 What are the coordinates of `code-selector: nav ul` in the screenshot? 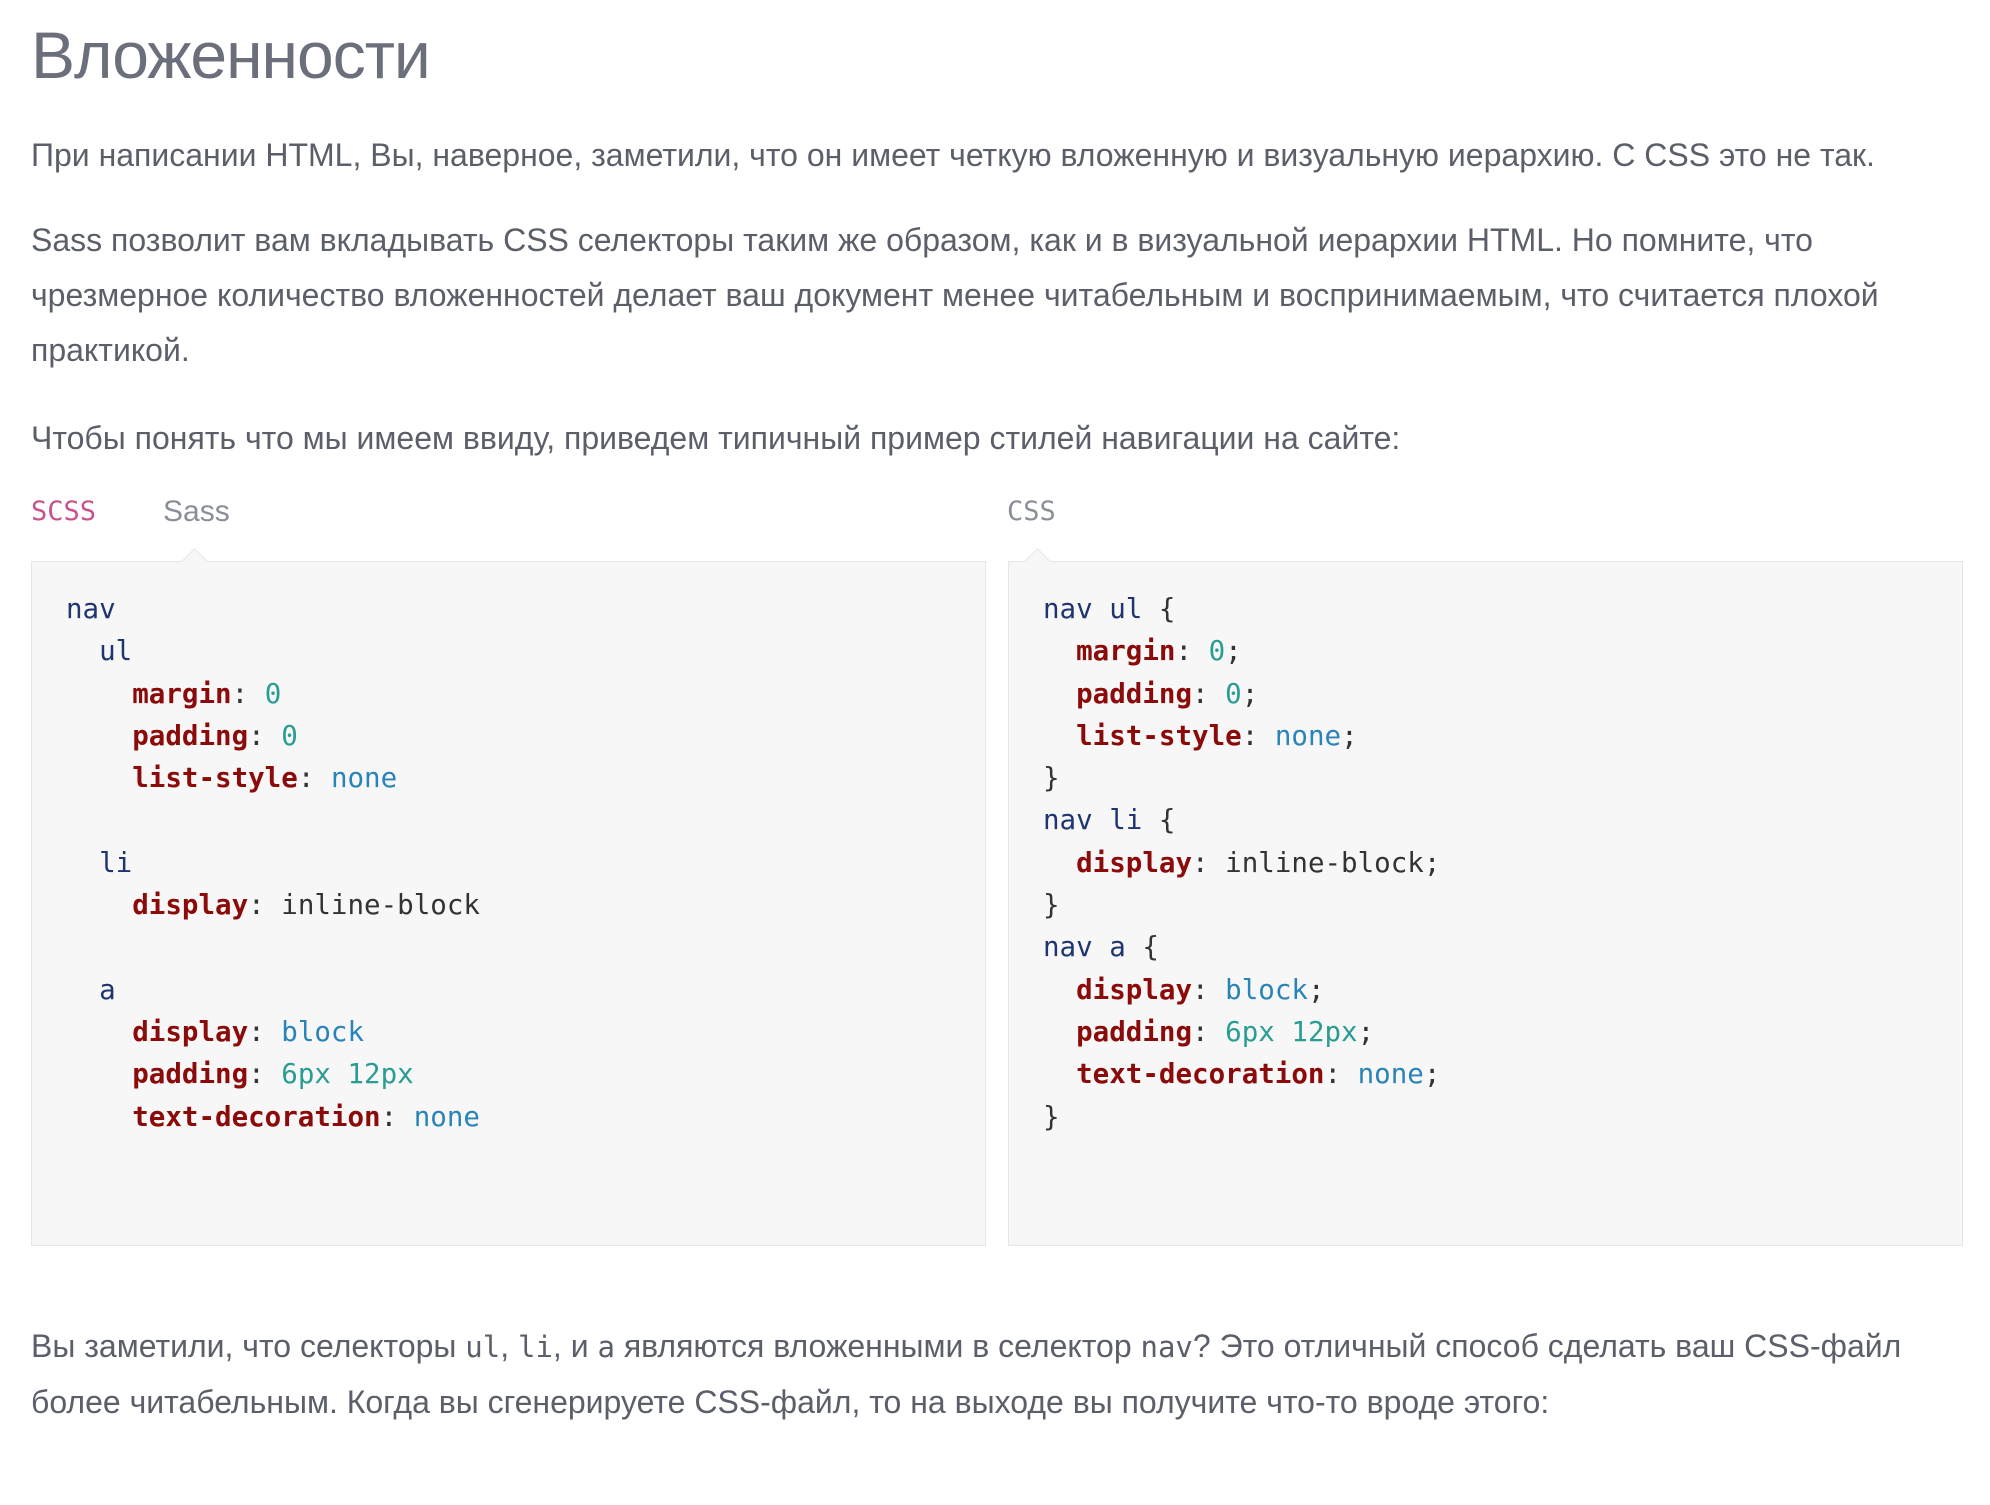 It's located at (1093, 609).